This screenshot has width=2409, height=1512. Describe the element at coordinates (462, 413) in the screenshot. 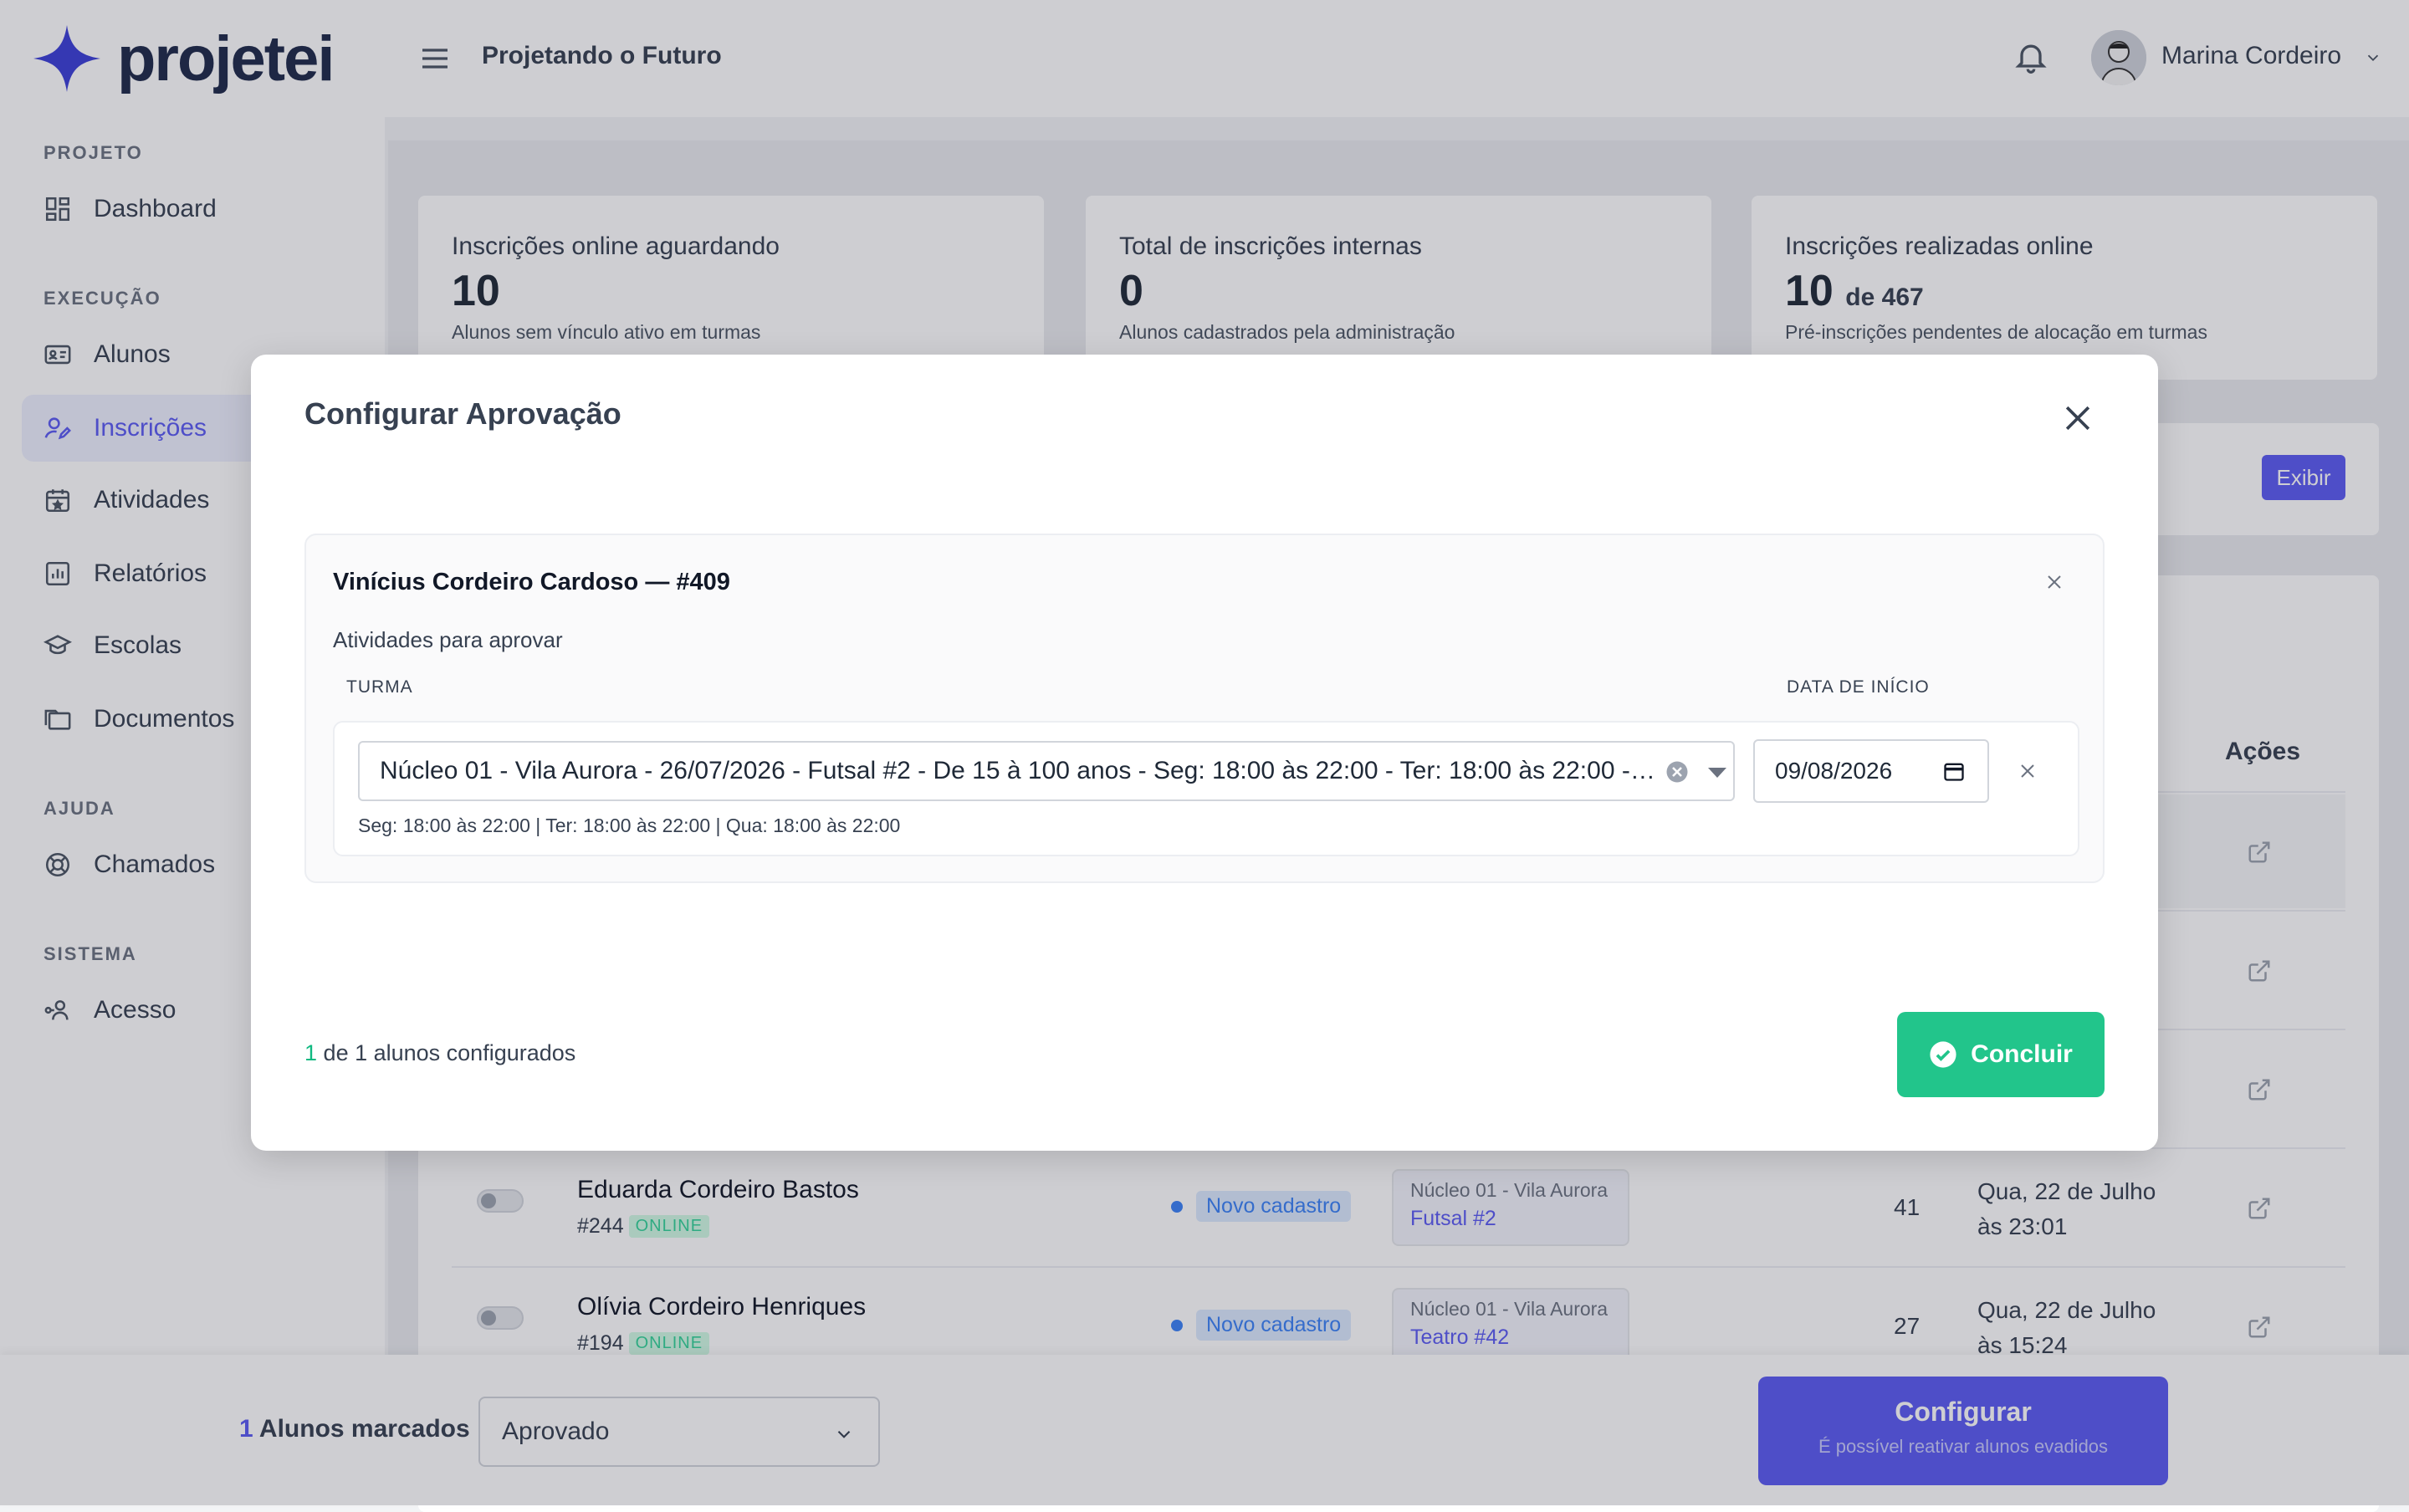

I see `modal-title: Configurar Aprovação` at that location.